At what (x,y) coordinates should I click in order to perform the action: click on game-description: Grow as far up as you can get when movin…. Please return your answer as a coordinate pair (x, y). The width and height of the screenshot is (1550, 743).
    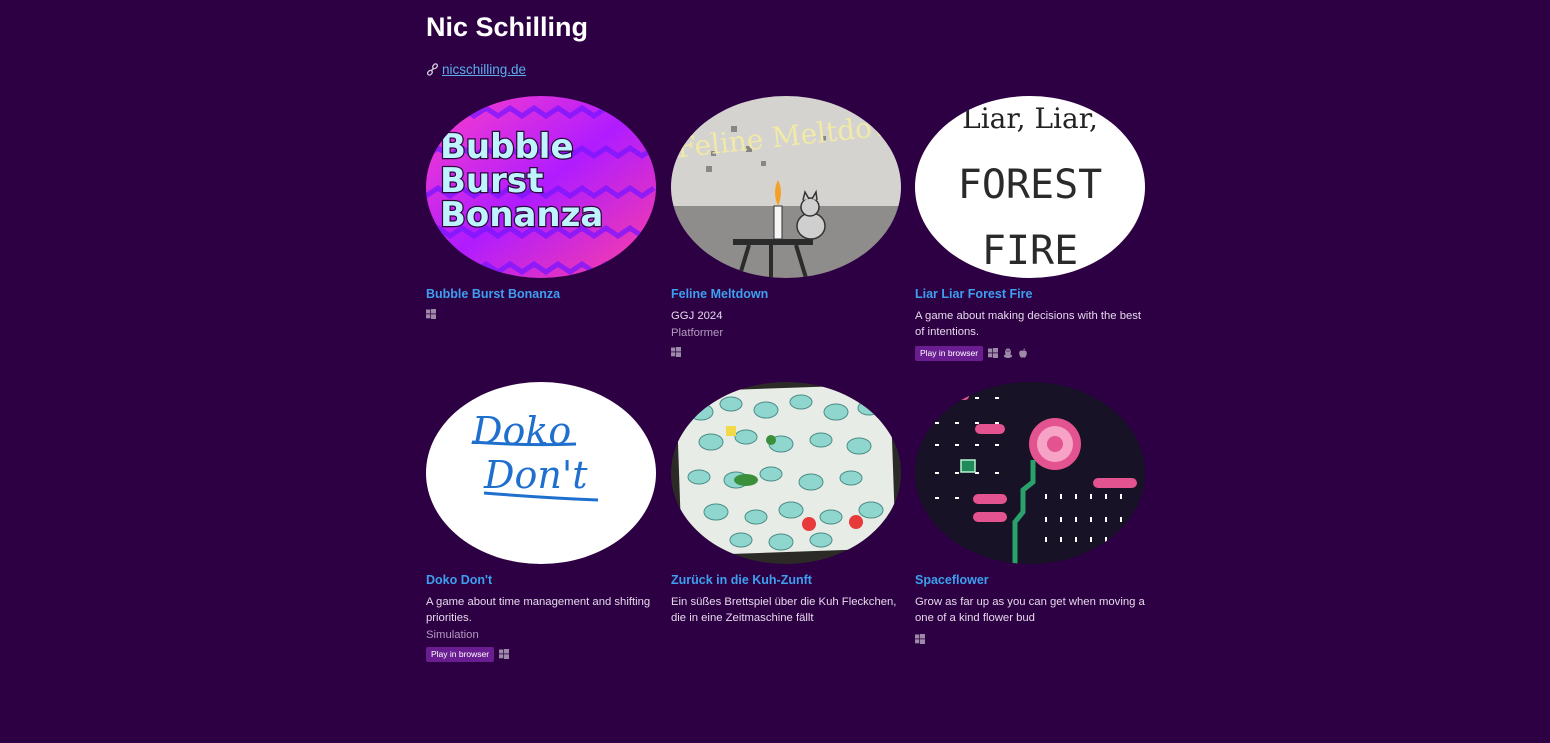
    Looking at the image, I should click on (1030, 610).